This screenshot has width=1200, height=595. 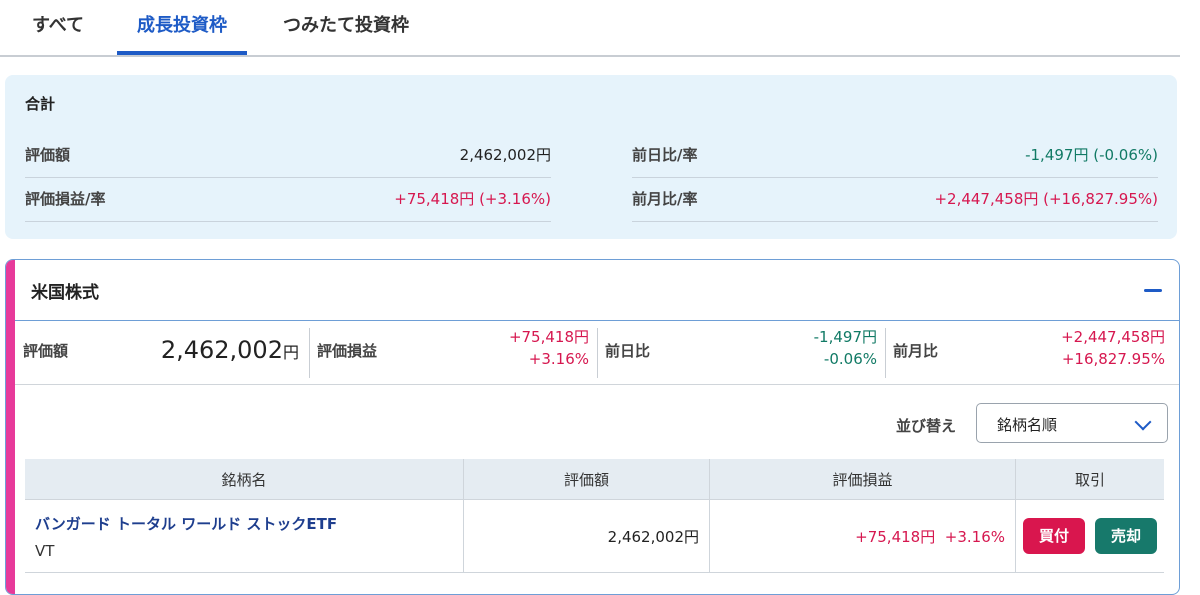 I want to click on metric-valuation-label: 評価額, so click(x=46, y=351).